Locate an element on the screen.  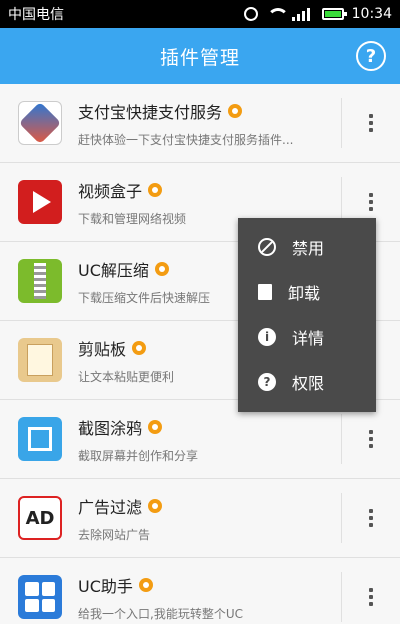
plugin-name: UC助手 is located at coordinates (105, 586).